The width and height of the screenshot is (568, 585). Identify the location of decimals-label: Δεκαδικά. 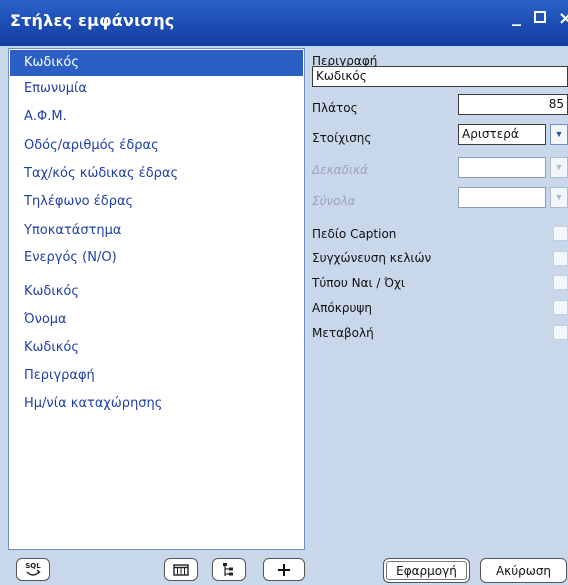
(340, 170).